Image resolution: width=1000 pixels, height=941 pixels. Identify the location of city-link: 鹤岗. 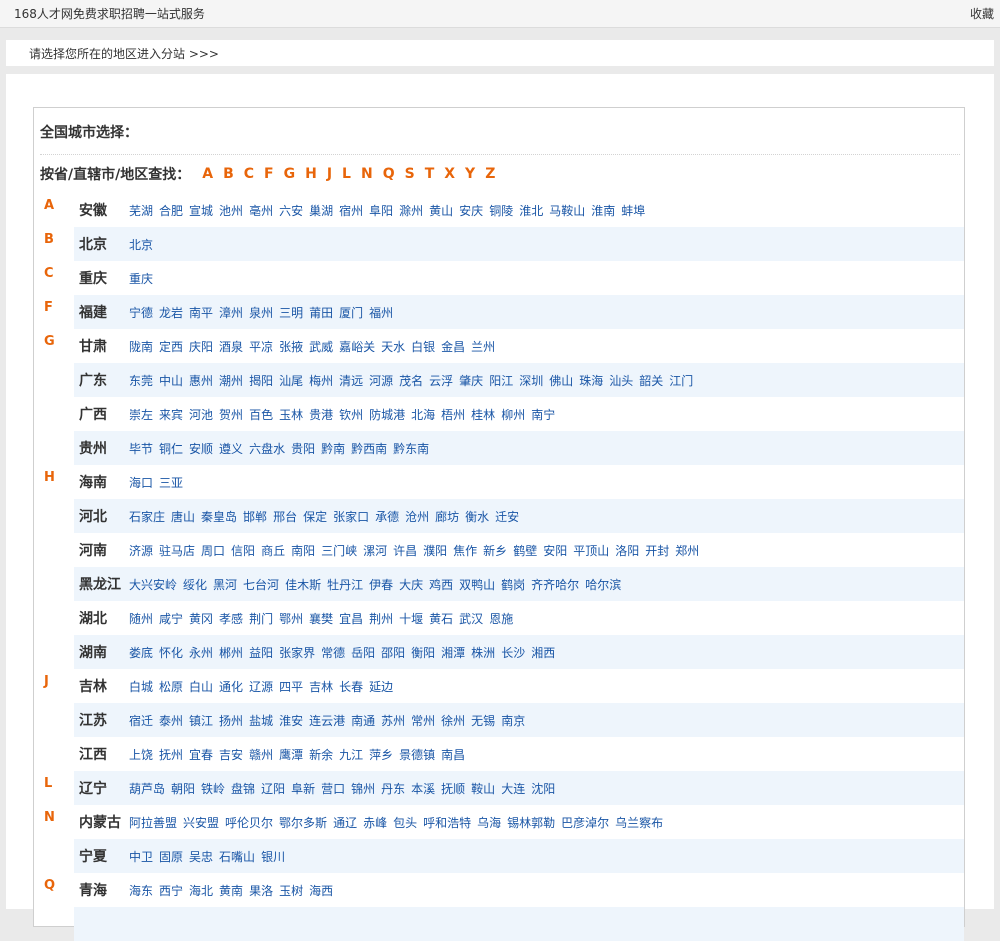
(513, 584).